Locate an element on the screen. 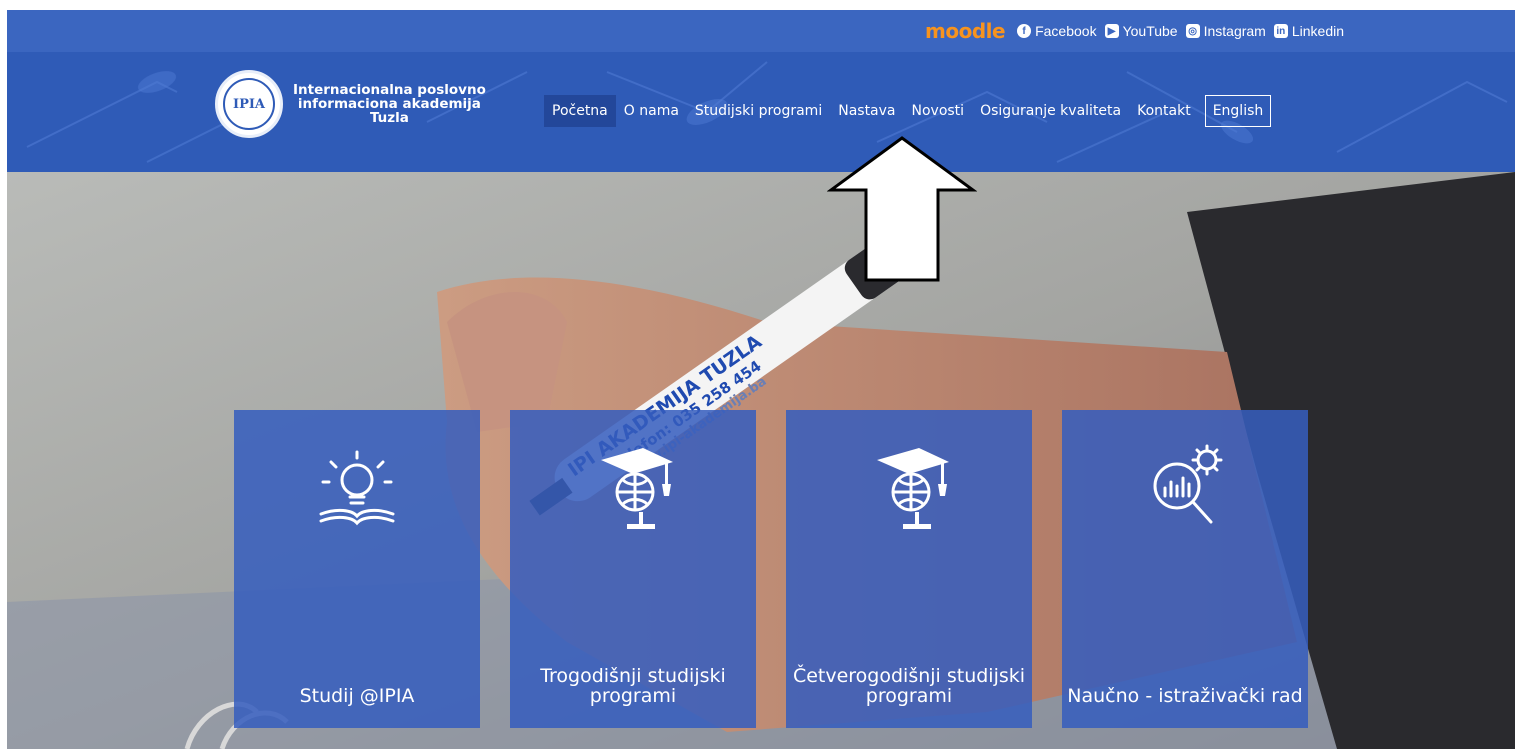 The height and width of the screenshot is (749, 1522). facebook-label: Facebook is located at coordinates (1066, 31).